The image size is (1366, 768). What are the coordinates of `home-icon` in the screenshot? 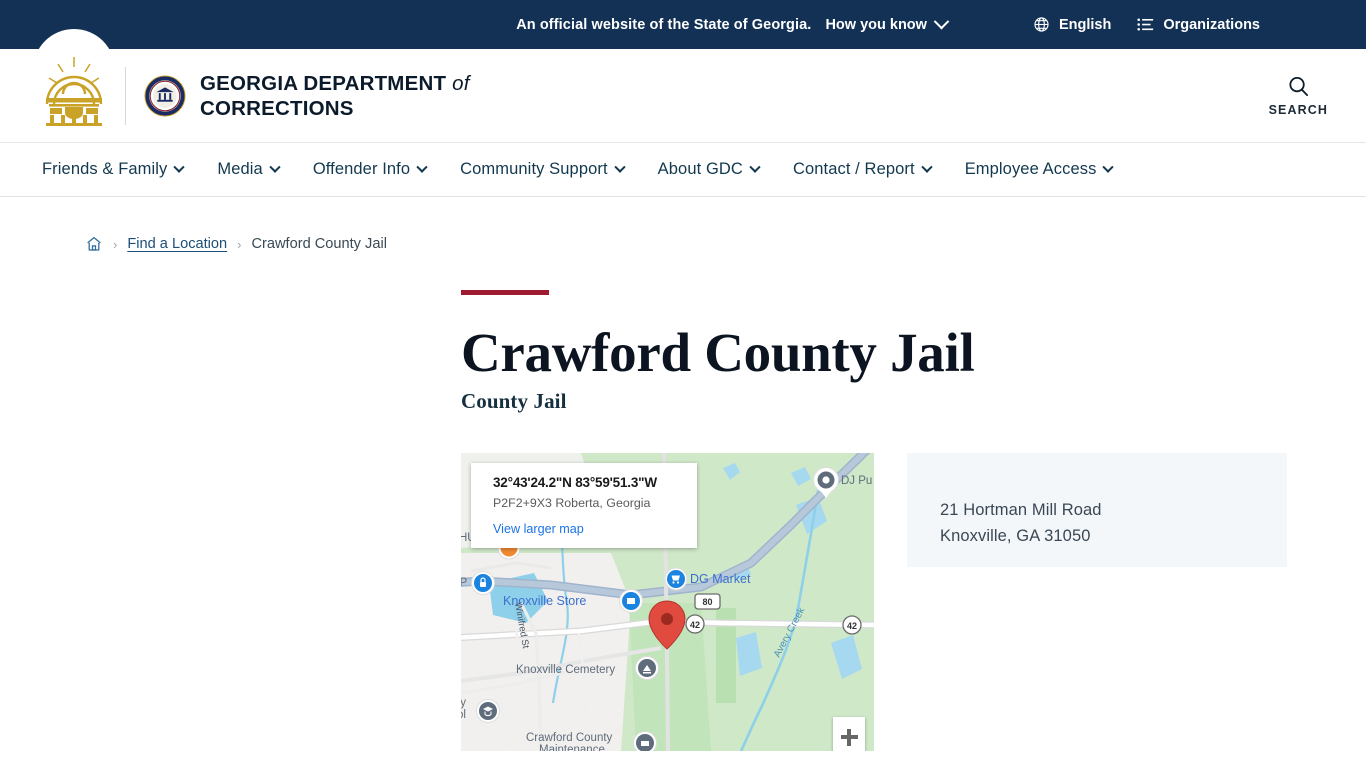 It's located at (94, 244).